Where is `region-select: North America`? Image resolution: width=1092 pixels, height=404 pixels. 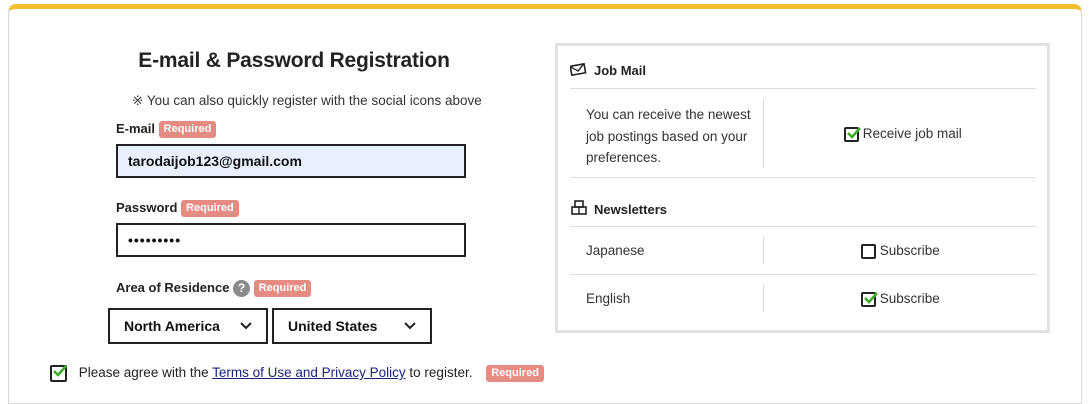 region-select: North America is located at coordinates (188, 326).